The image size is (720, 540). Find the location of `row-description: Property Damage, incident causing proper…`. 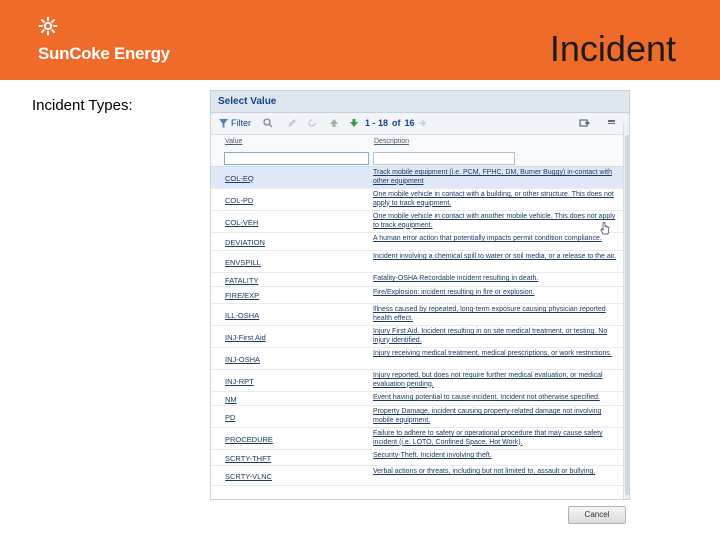

row-description: Property Damage, incident causing proper… is located at coordinates (487, 416).